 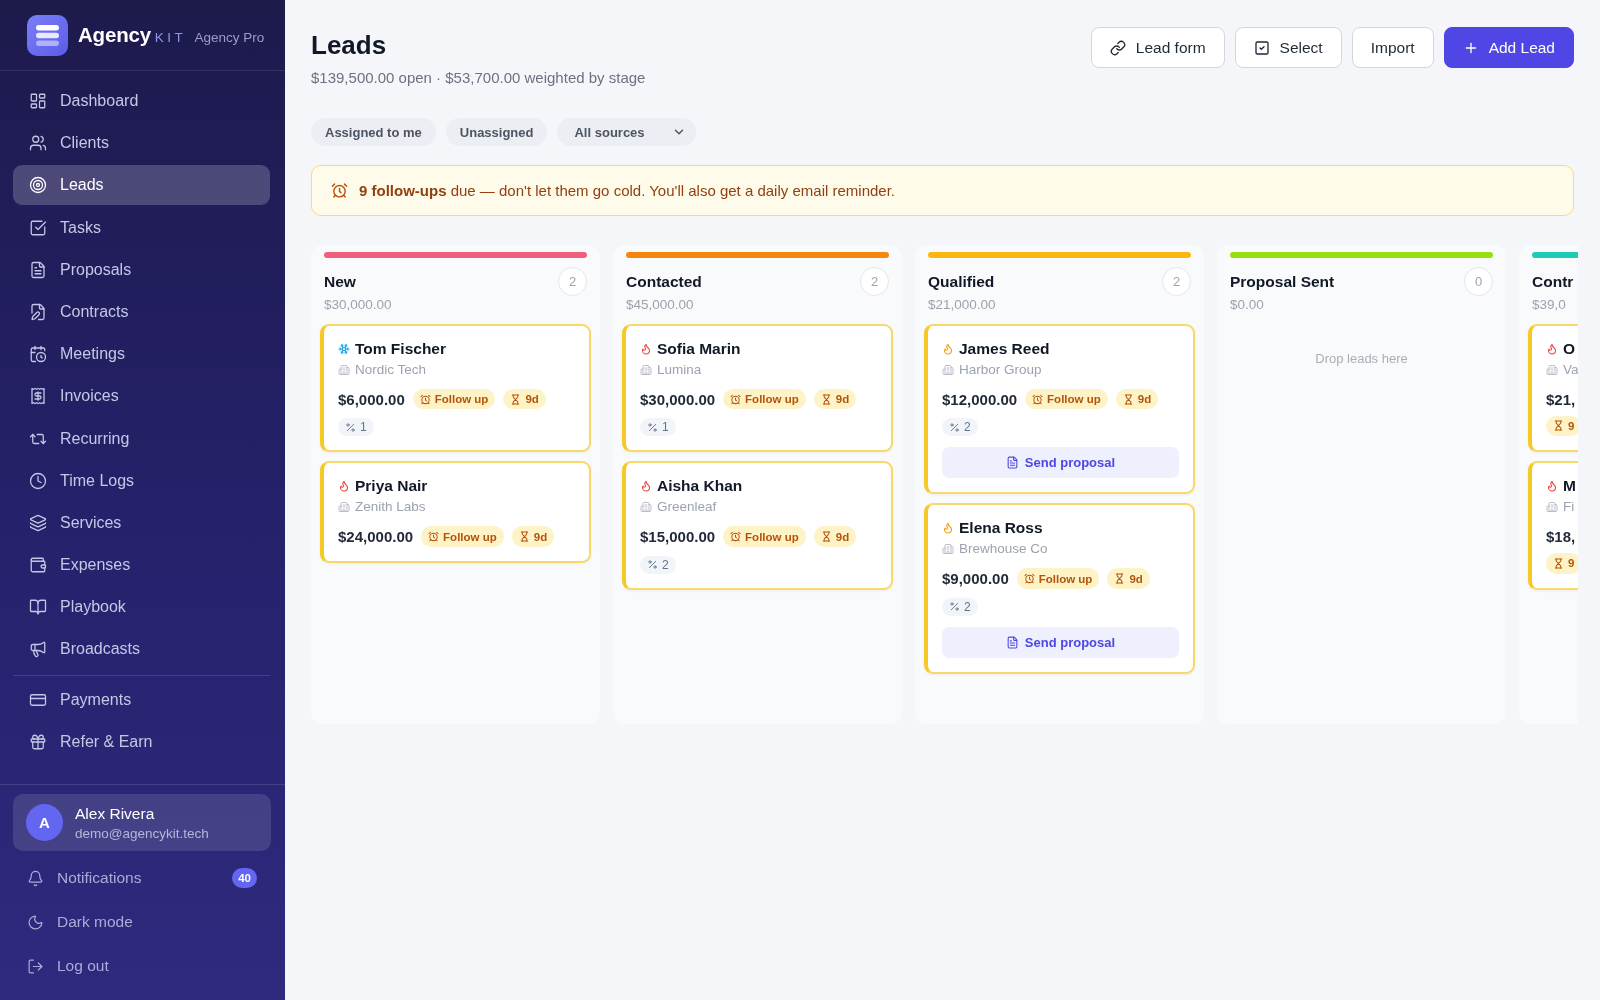 What do you see at coordinates (38, 522) in the screenshot?
I see `layers-icon` at bounding box center [38, 522].